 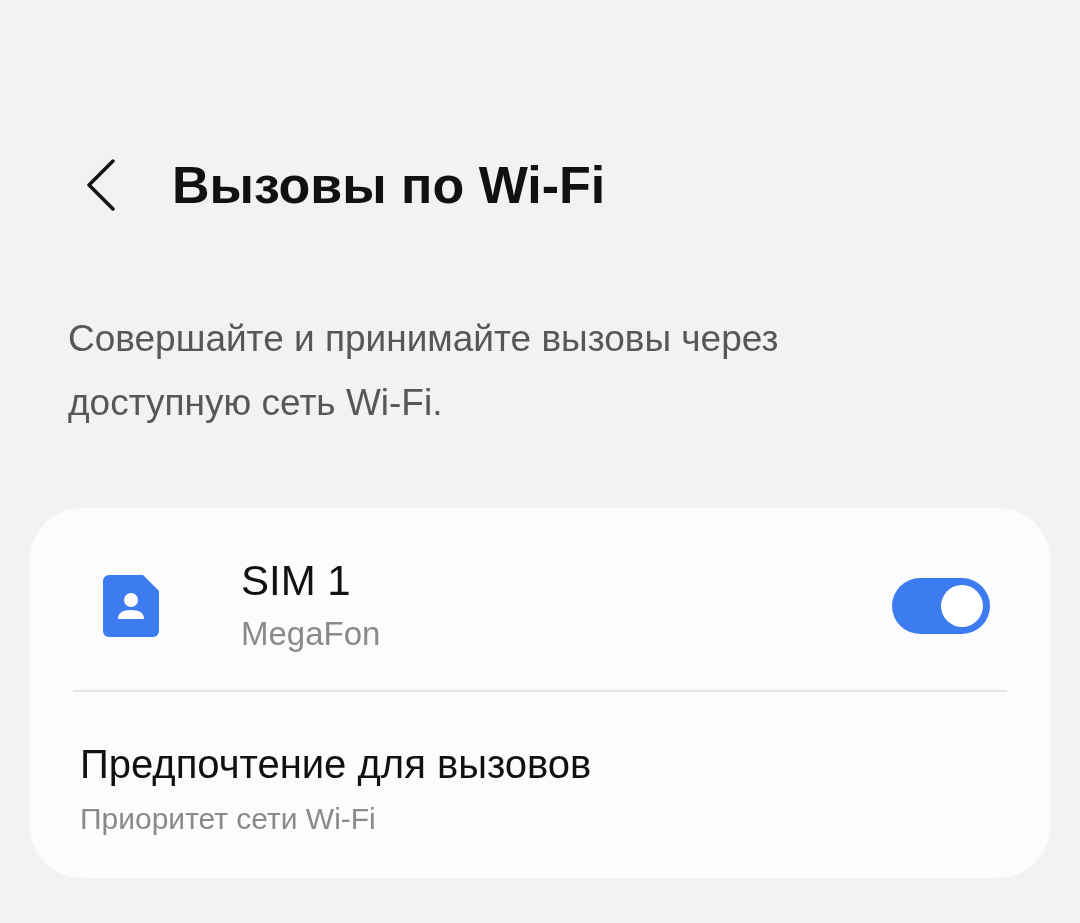 I want to click on back-icon, so click(x=101, y=185).